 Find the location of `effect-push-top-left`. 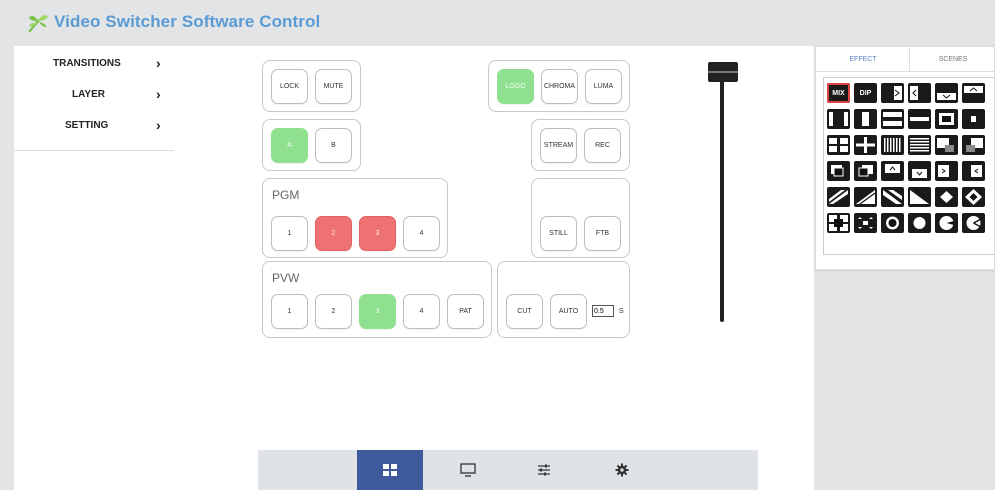

effect-push-top-left is located at coordinates (838, 171).